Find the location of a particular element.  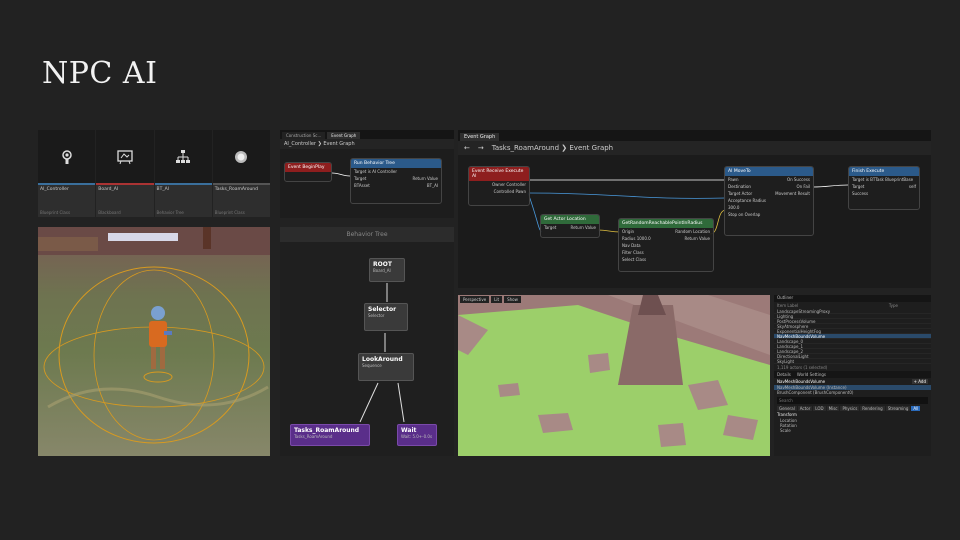

transform-section: Transform is located at coordinates (852, 414).